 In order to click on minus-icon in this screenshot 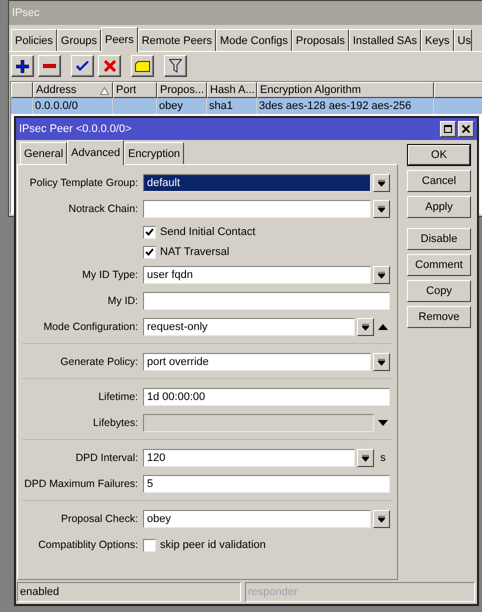, I will do `click(49, 66)`.